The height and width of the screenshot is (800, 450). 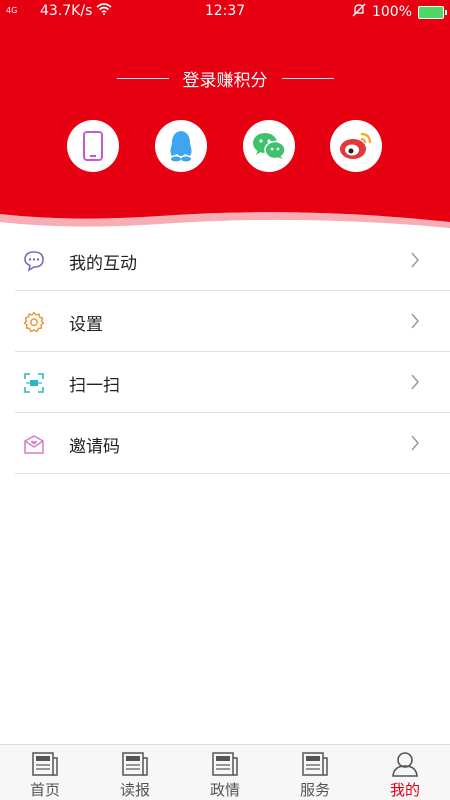 I want to click on tab-label: 首页, so click(x=44, y=790).